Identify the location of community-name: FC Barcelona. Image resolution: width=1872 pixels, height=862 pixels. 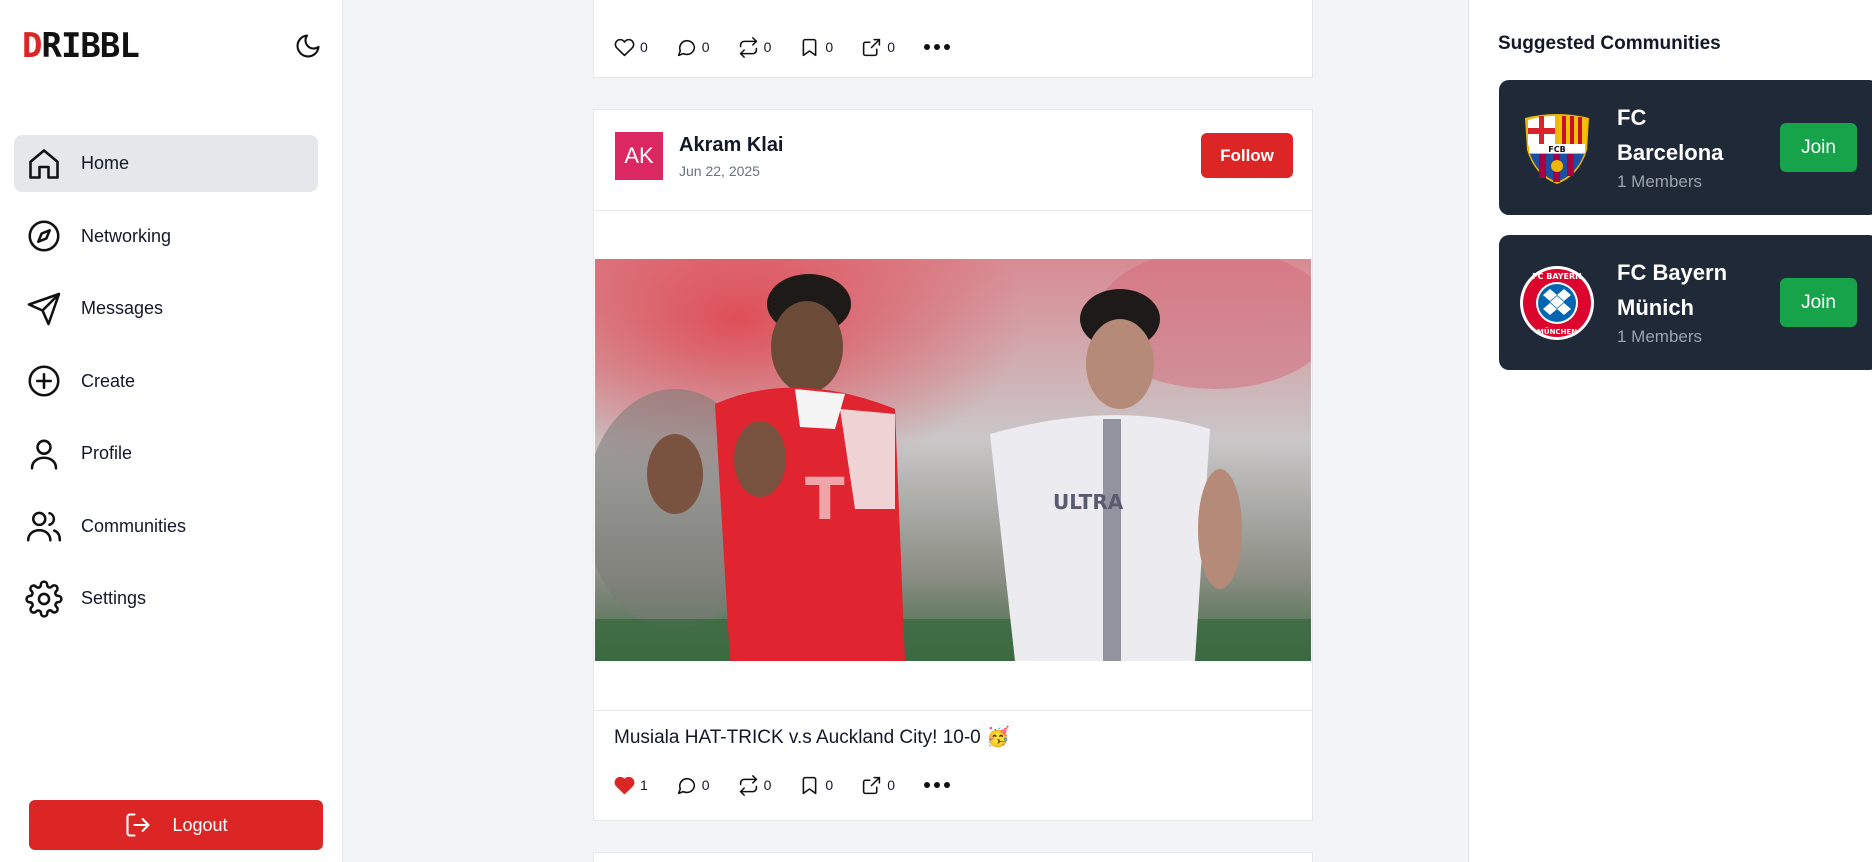
(1670, 135).